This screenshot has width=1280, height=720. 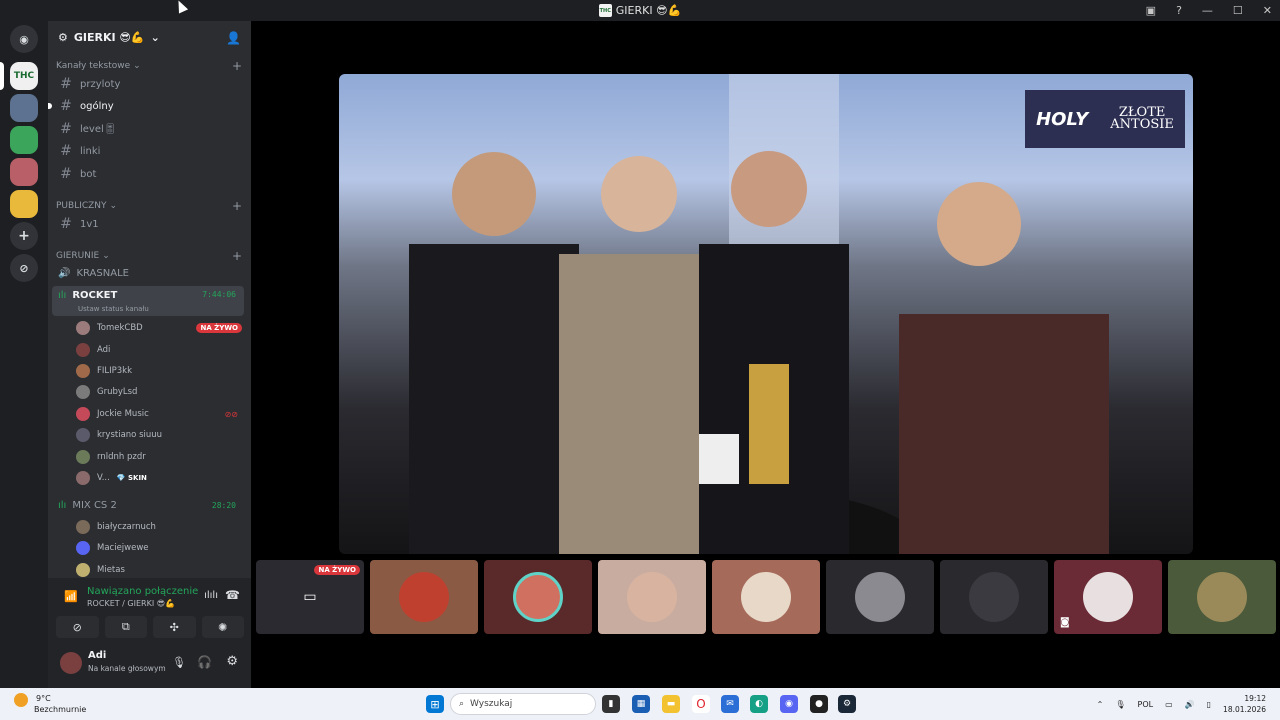 I want to click on voice-member: TomekCBD NA ŻYWO, so click(x=159, y=328).